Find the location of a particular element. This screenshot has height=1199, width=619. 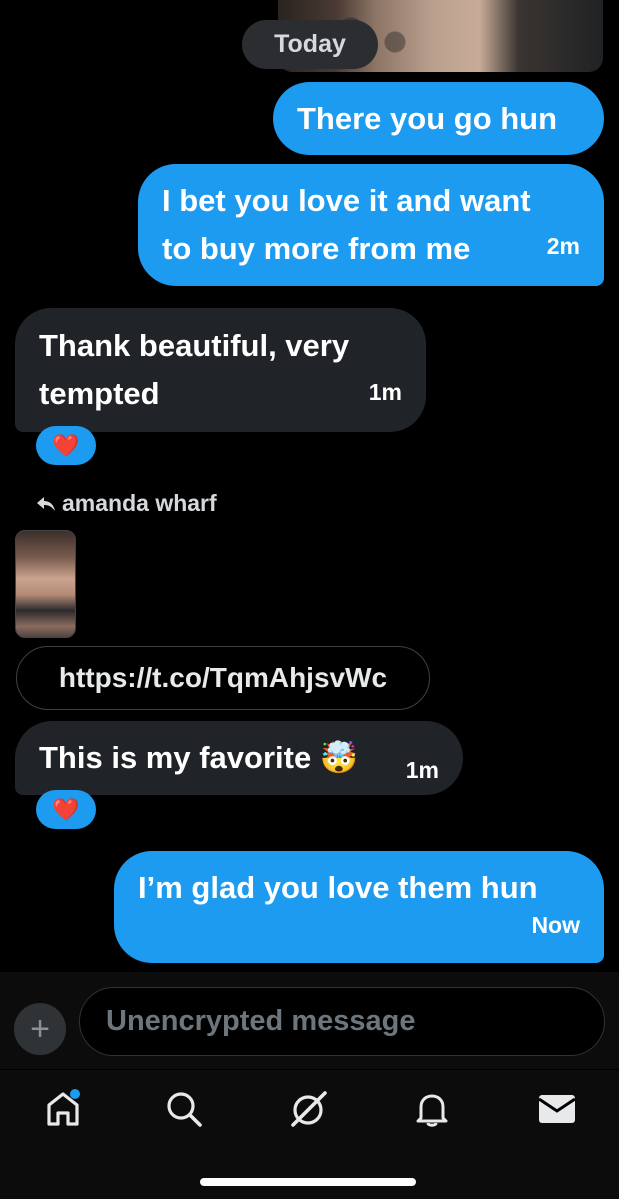

message-bubble-outgoing: There you go hun is located at coordinates (438, 118).